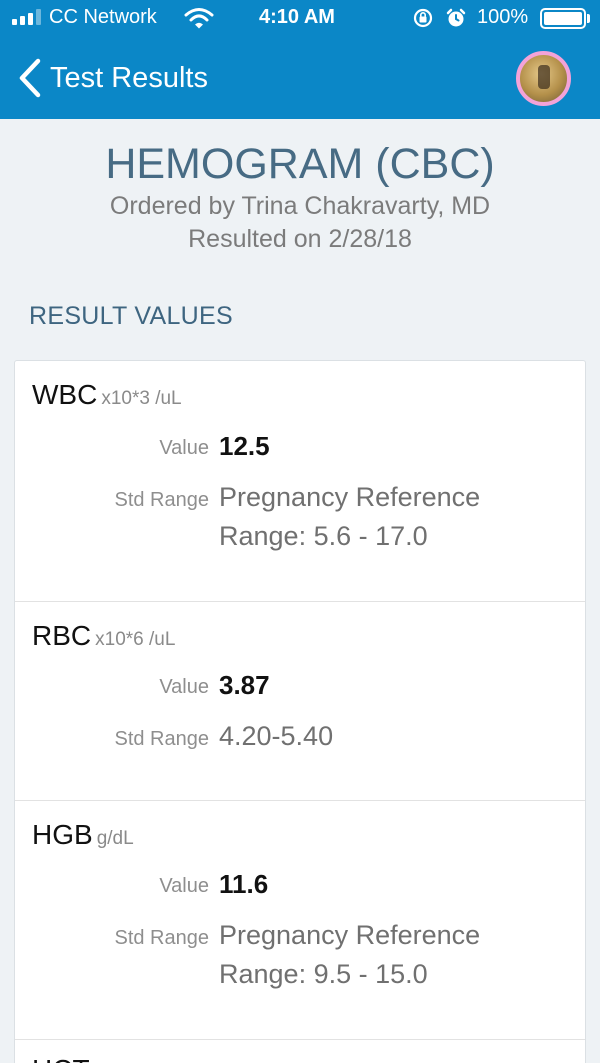  Describe the element at coordinates (300, 80) in the screenshot. I see `nav-bar: Test Results` at that location.